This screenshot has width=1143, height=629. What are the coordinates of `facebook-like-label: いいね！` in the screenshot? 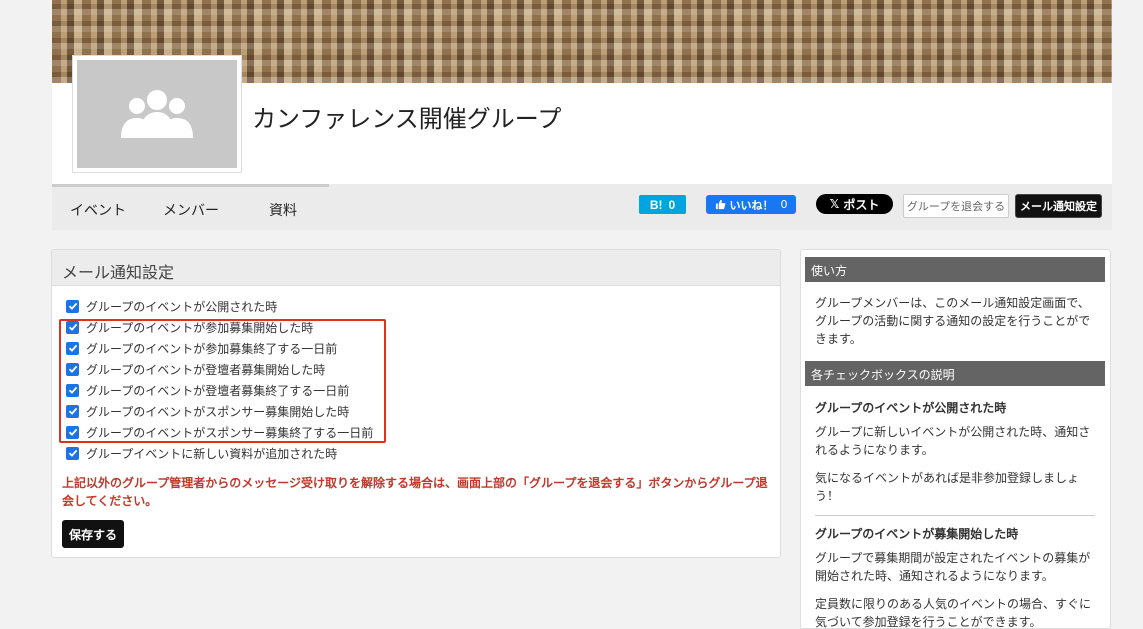 It's located at (751, 205).